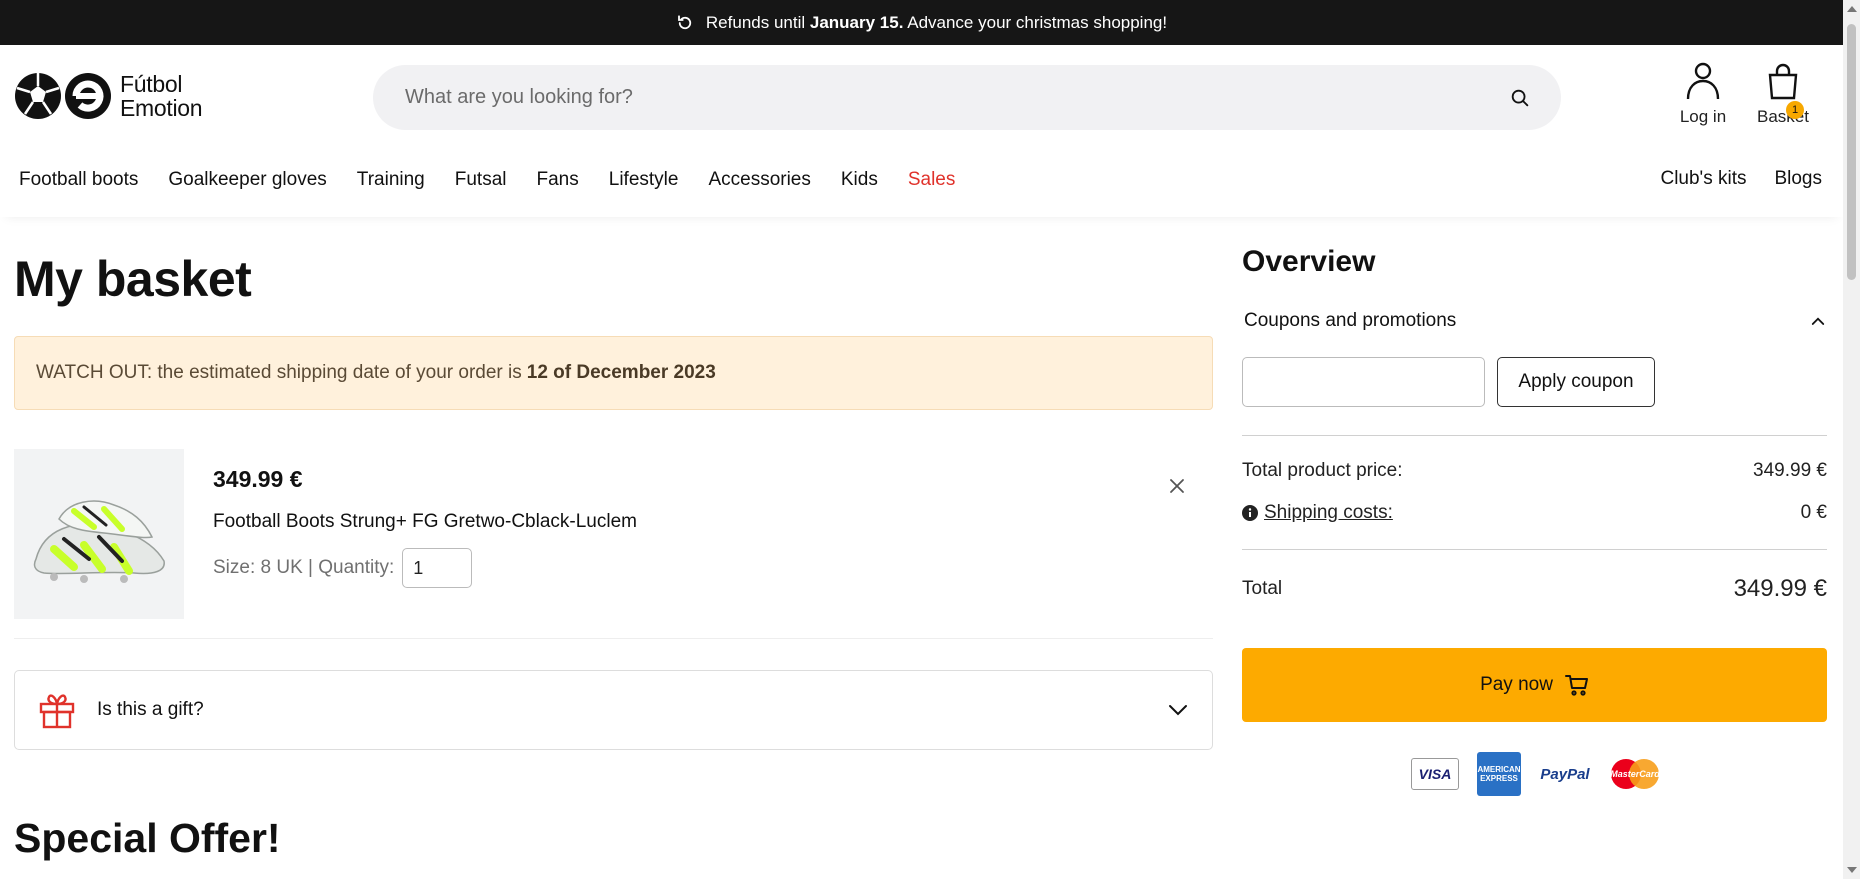  Describe the element at coordinates (759, 180) in the screenshot. I see `nav-item-accessories: Accessories` at that location.